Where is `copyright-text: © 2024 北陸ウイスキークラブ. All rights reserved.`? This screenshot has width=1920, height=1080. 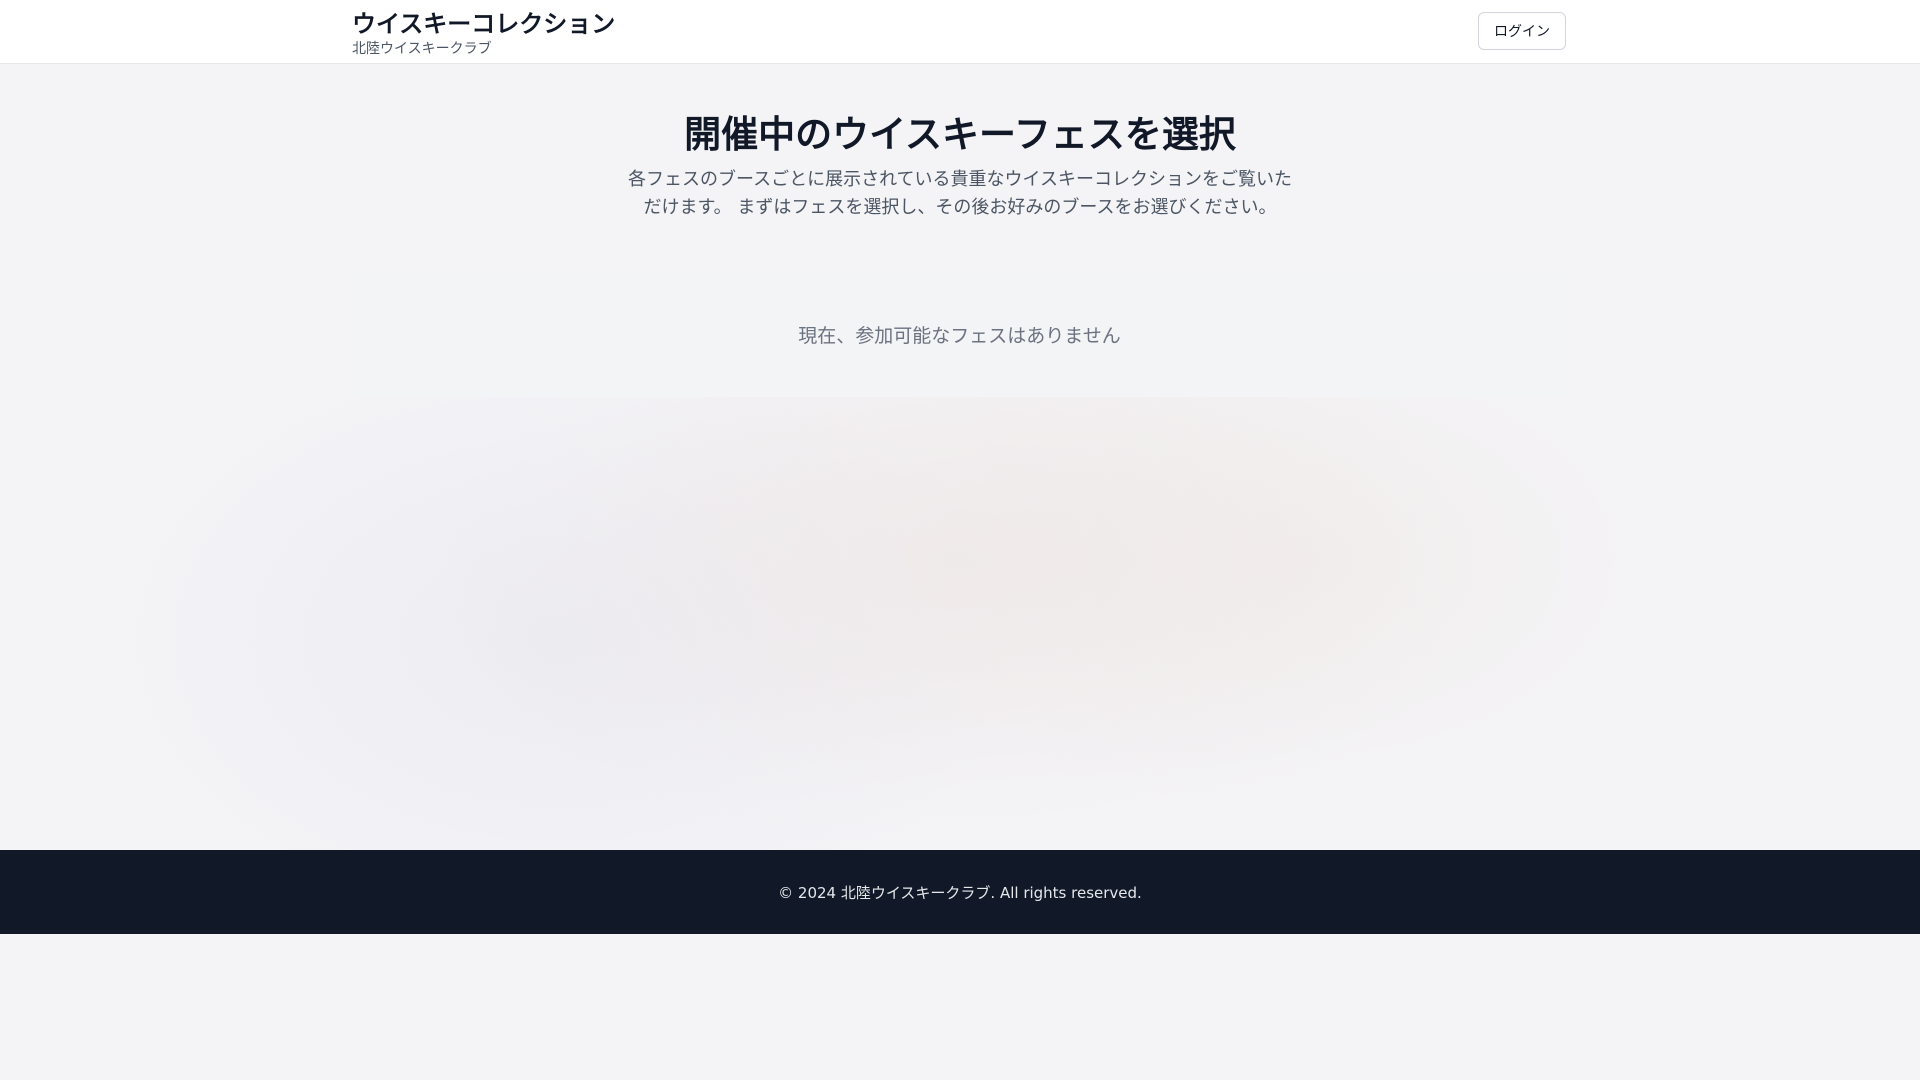
copyright-text: © 2024 北陸ウイスキークラブ. All rights reserved. is located at coordinates (960, 892).